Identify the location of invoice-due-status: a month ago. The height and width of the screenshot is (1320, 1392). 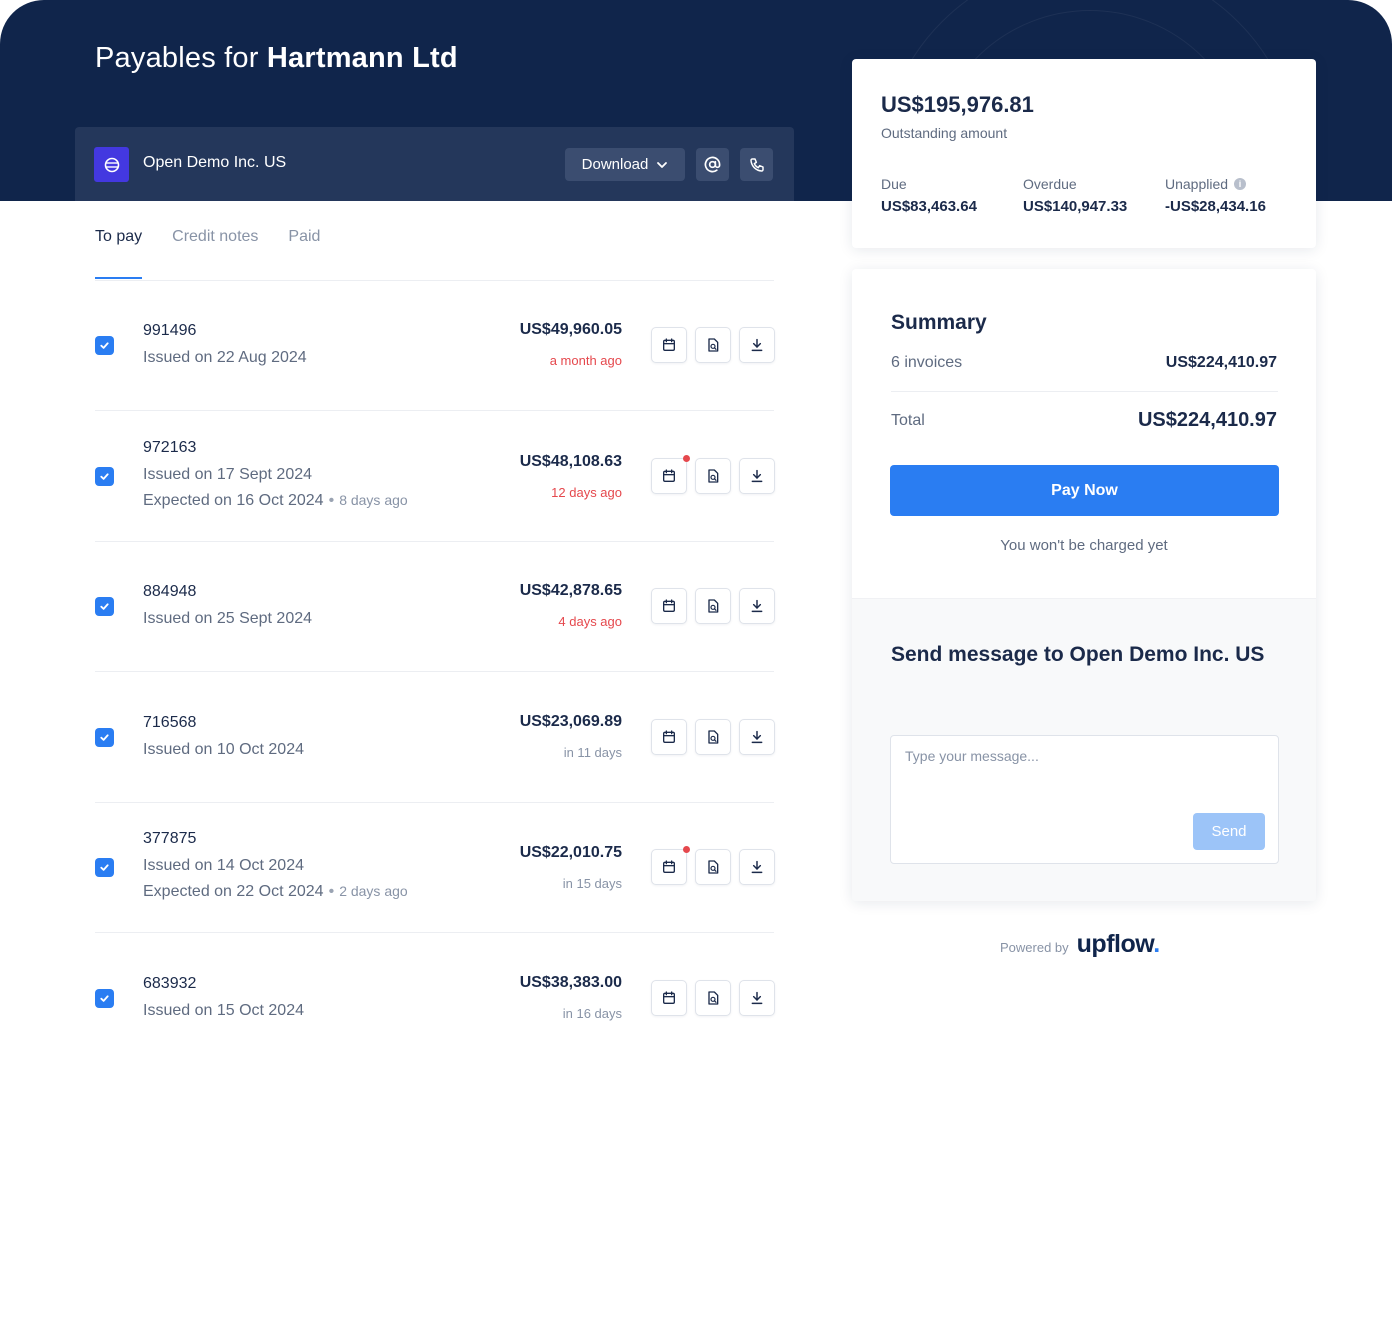
(585, 360).